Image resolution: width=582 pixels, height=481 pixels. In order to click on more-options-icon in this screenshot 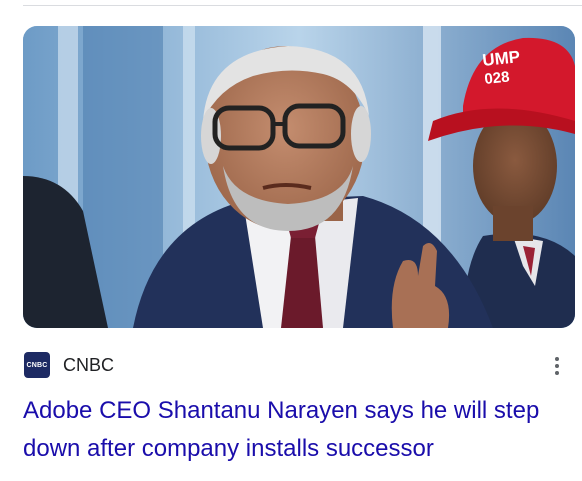, I will do `click(557, 366)`.